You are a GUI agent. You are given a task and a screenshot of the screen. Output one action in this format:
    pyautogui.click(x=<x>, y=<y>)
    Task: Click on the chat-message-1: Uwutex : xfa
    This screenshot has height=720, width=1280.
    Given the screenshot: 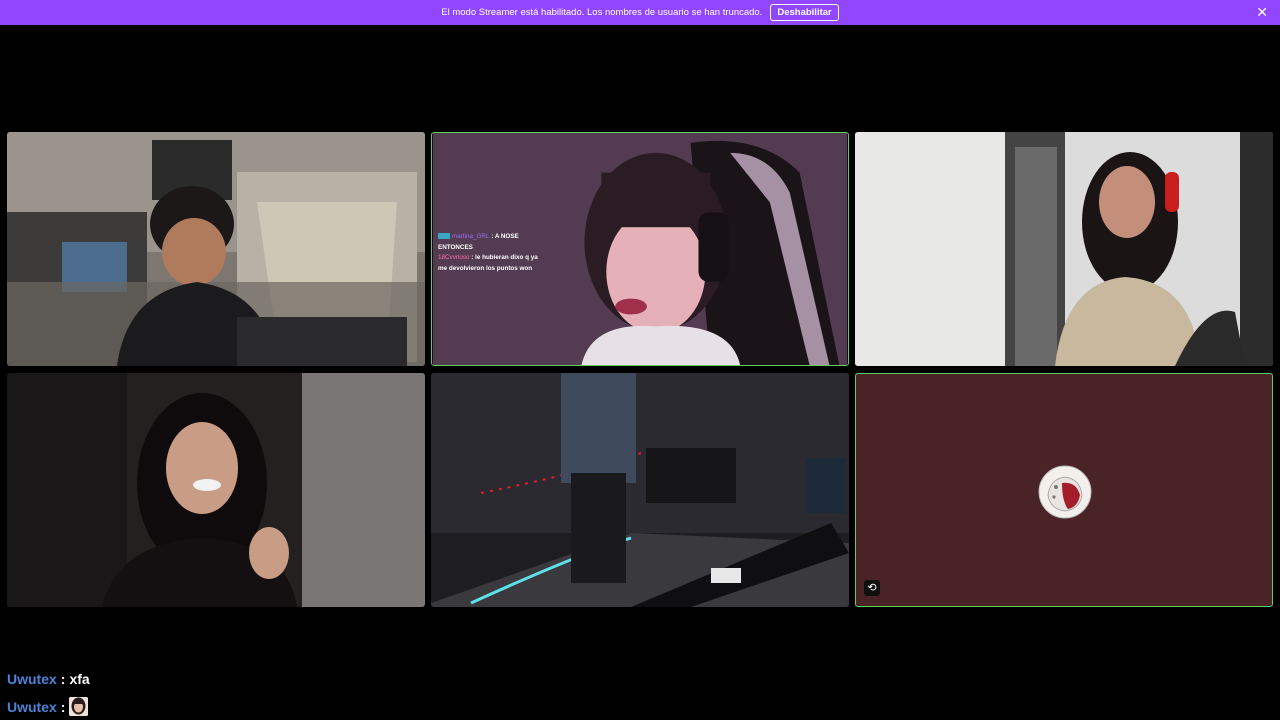 What is the action you would take?
    pyautogui.click(x=48, y=679)
    